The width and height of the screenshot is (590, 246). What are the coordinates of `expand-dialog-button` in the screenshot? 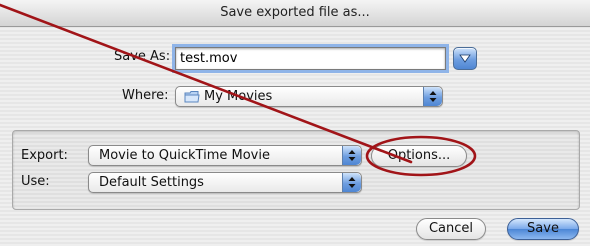 It's located at (465, 58).